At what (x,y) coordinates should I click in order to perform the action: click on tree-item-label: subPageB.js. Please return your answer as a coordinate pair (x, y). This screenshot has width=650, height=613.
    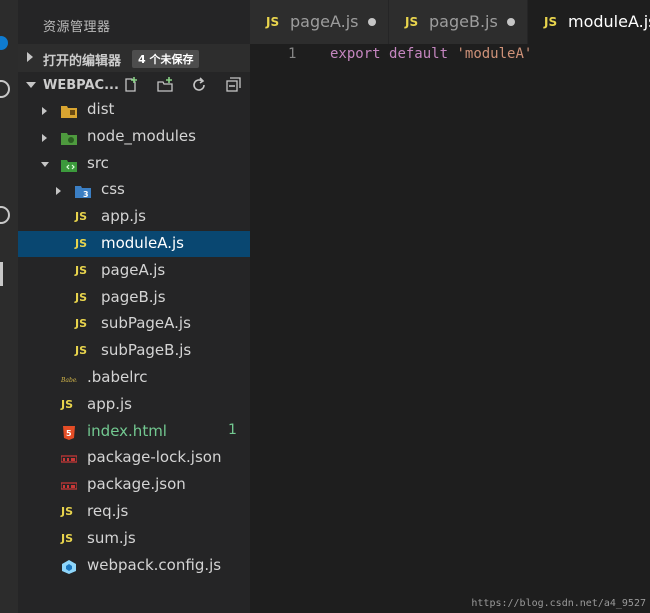
    Looking at the image, I should click on (146, 350).